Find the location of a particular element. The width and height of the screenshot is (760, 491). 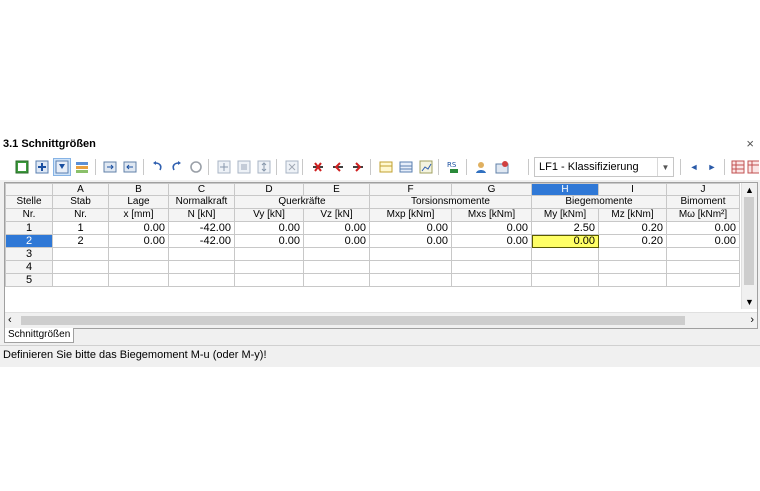

color-scale-icon is located at coordinates (82, 167).